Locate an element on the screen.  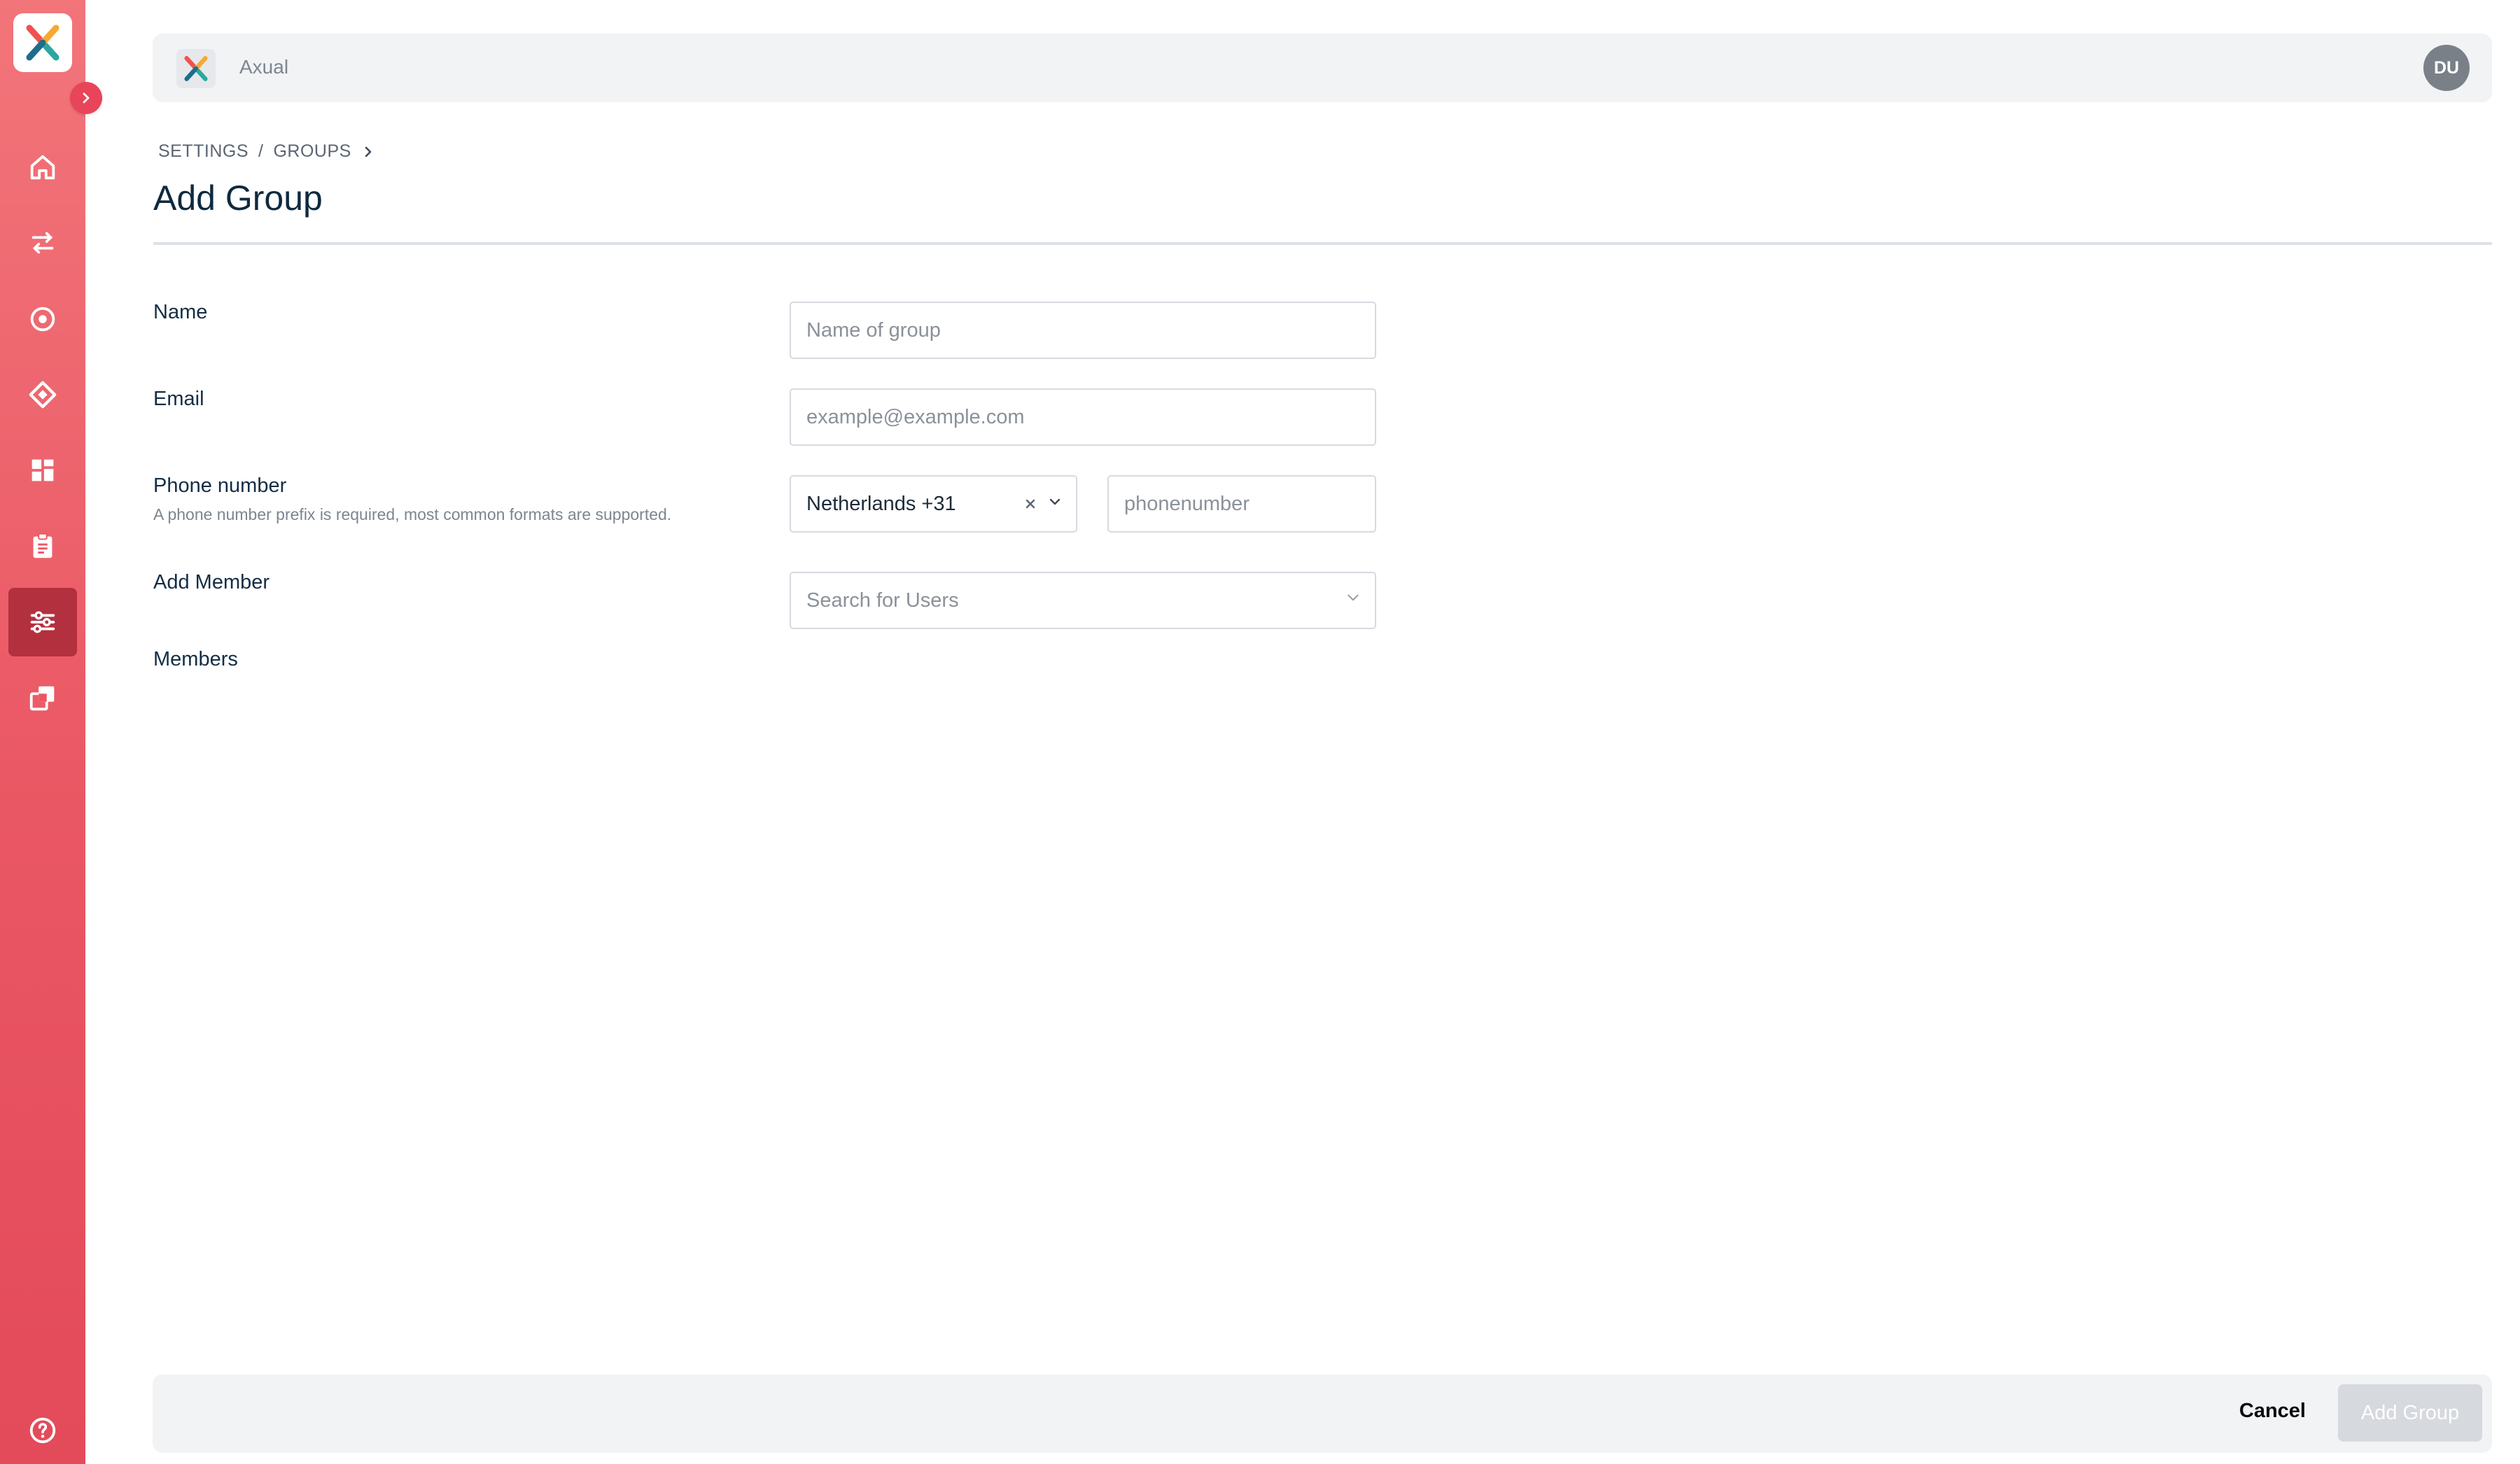
breadcrumb-groups: GROUPS is located at coordinates (312, 151).